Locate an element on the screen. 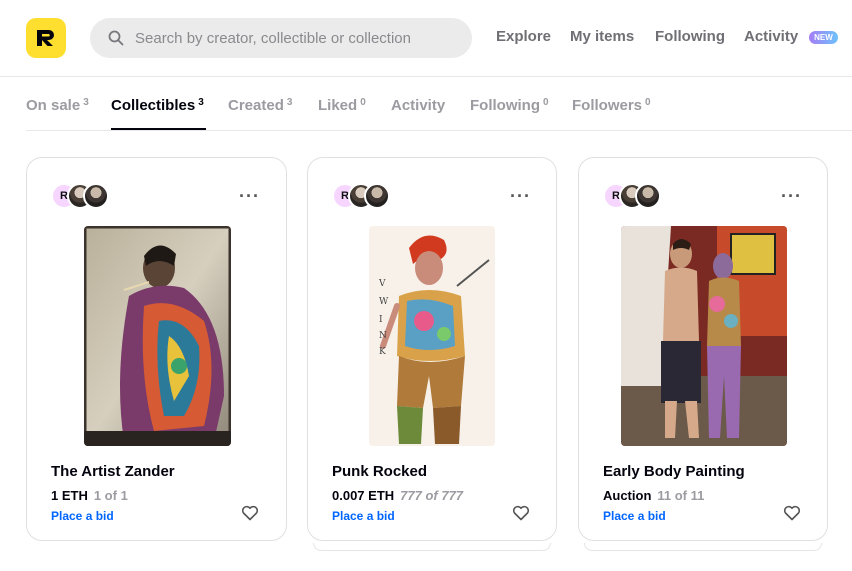  tab-collectibles: Collectibles 3 is located at coordinates (157, 105).